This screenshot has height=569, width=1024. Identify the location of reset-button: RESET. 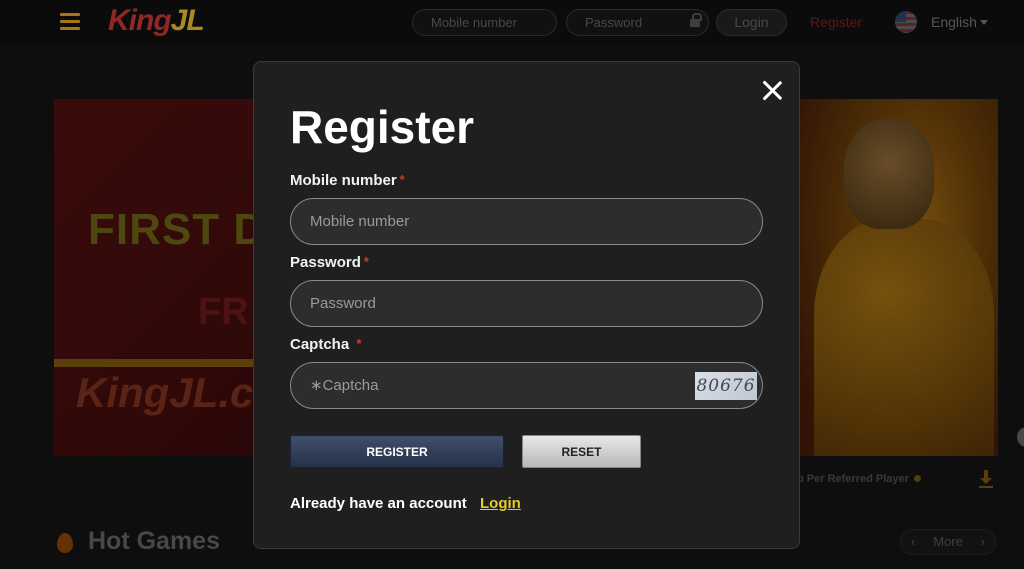
(581, 451).